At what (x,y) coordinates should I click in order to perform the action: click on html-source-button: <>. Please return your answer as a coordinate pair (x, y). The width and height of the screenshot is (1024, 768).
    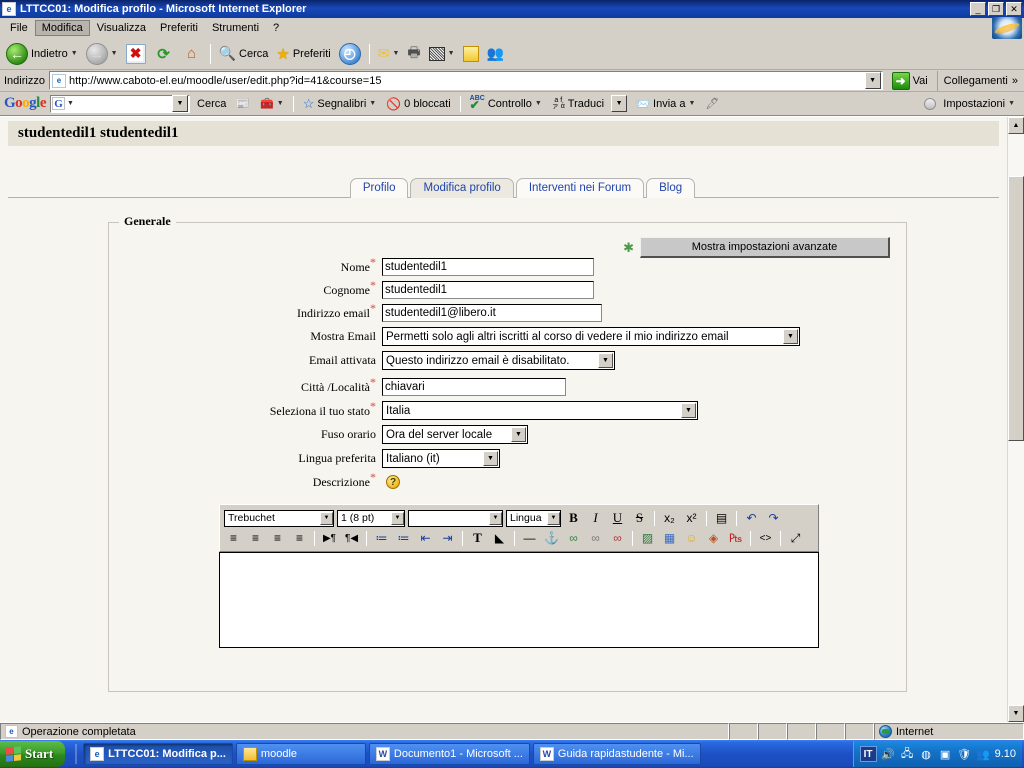
    Looking at the image, I should click on (765, 538).